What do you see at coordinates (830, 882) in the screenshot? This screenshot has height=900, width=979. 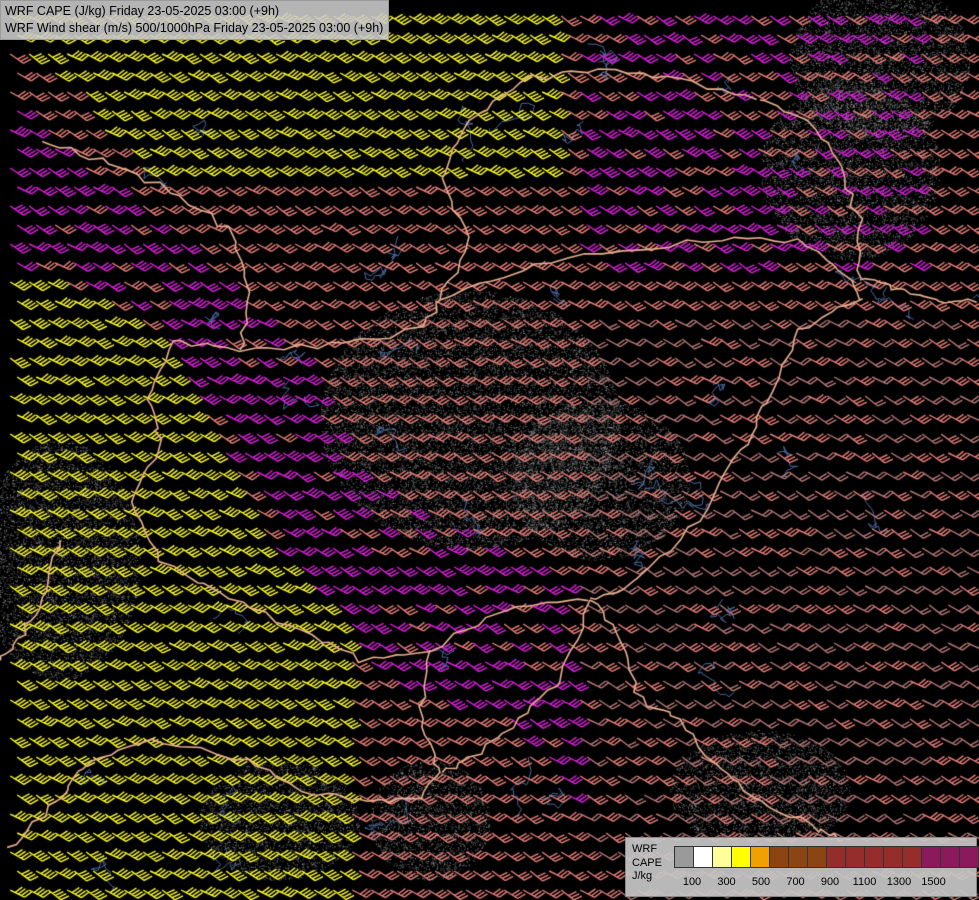 I see `legend-tick-label: 900` at bounding box center [830, 882].